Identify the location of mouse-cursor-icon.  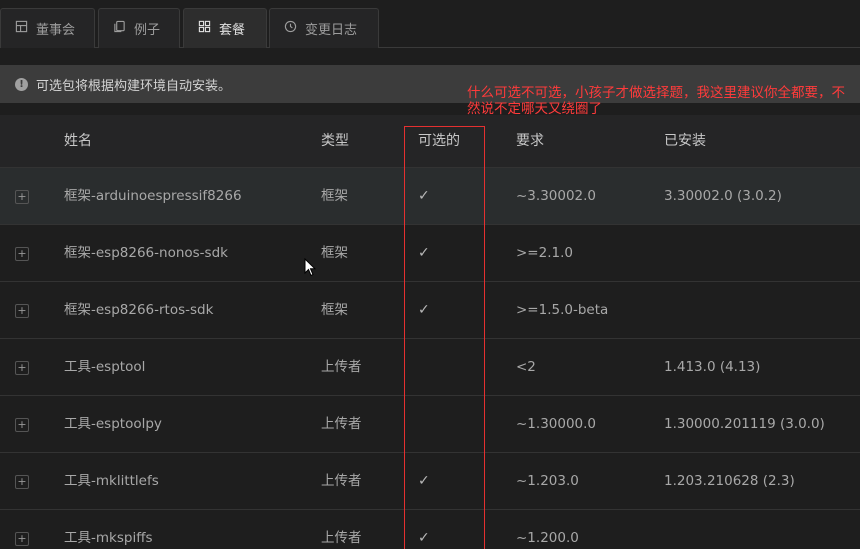
(310, 269).